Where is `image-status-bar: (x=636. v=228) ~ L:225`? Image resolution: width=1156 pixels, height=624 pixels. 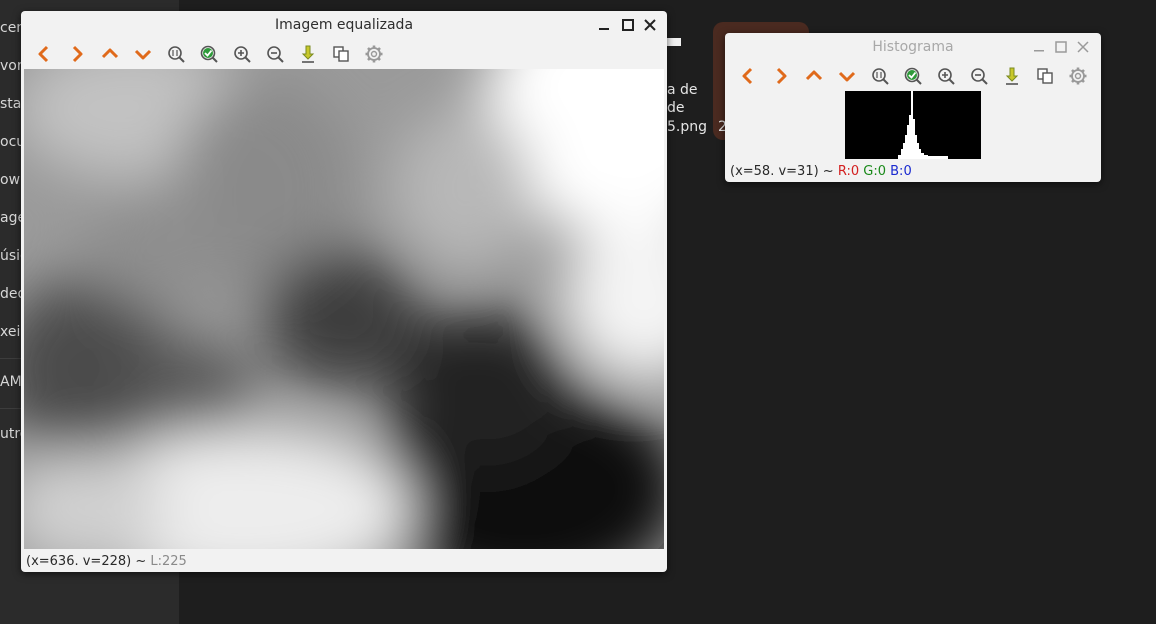 image-status-bar: (x=636. v=228) ~ L:225 is located at coordinates (106, 561).